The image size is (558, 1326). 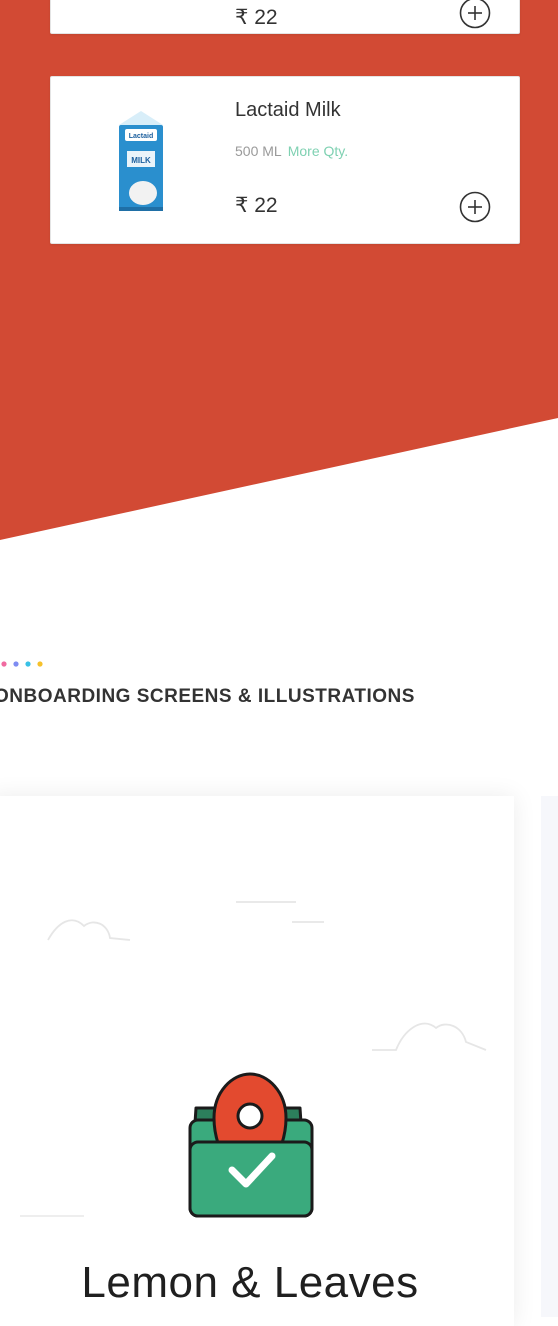 I want to click on next-card-edge, so click(x=549, y=1056).